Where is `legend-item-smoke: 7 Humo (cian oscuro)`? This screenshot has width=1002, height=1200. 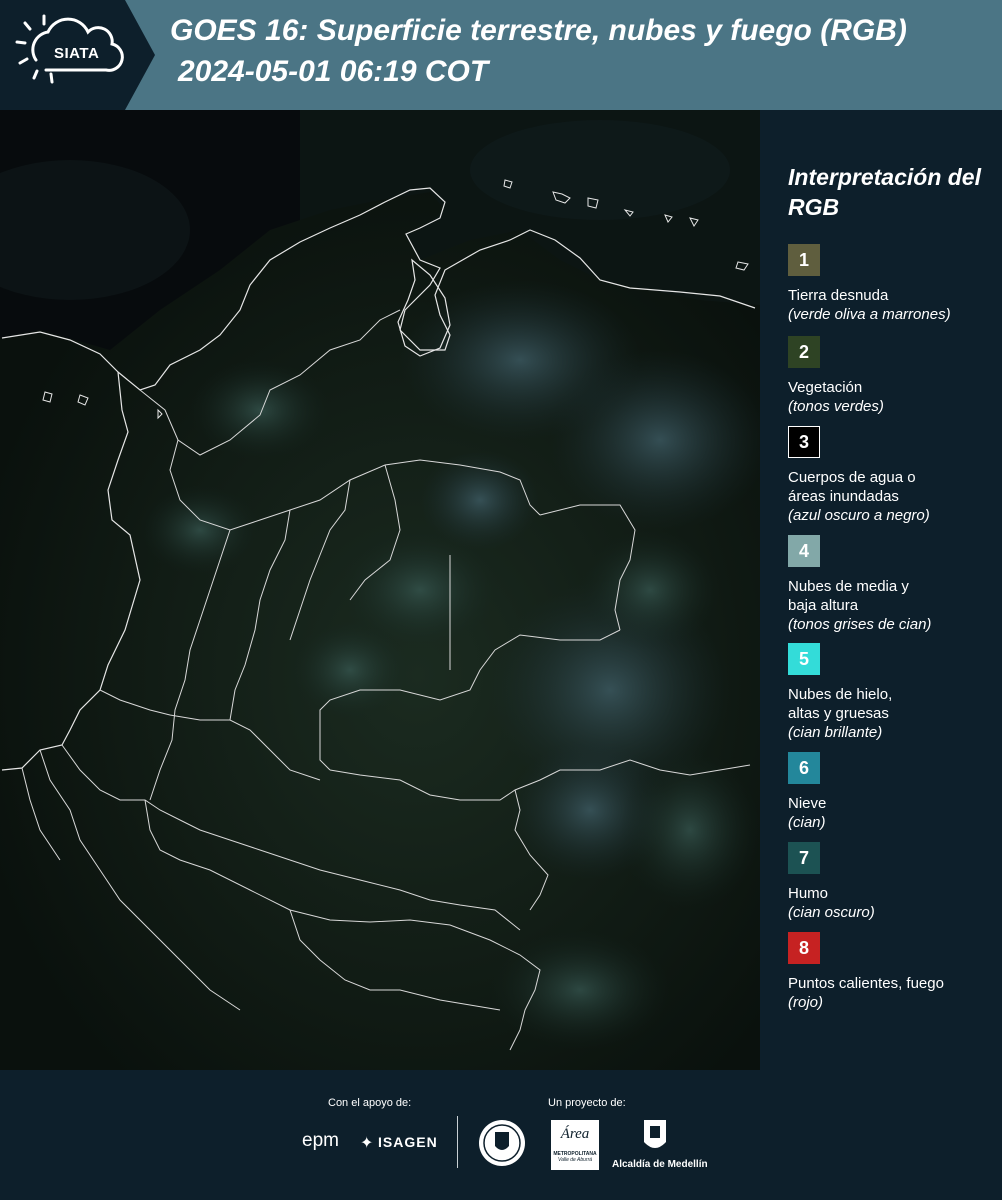 legend-item-smoke: 7 Humo (cian oscuro) is located at coordinates (893, 882).